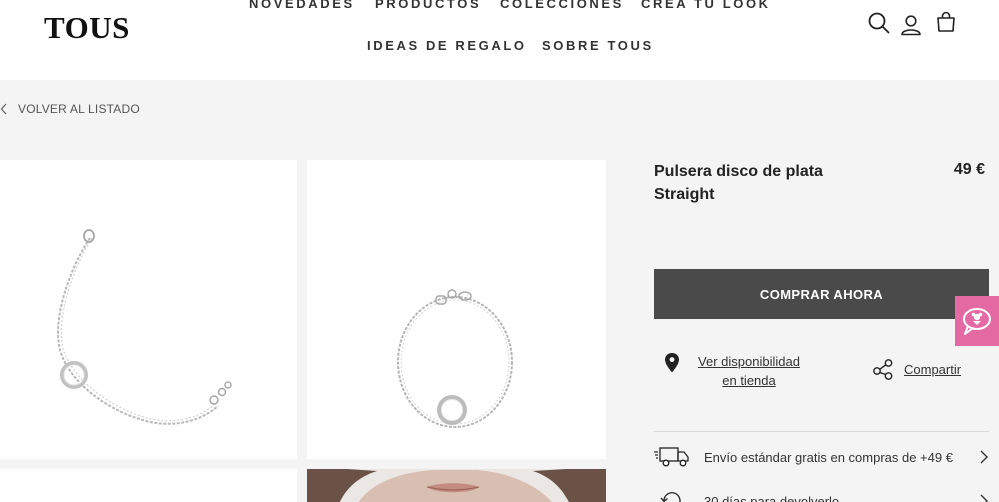 The image size is (999, 502). I want to click on nav-colecciones: COLECCIONES, so click(562, 5).